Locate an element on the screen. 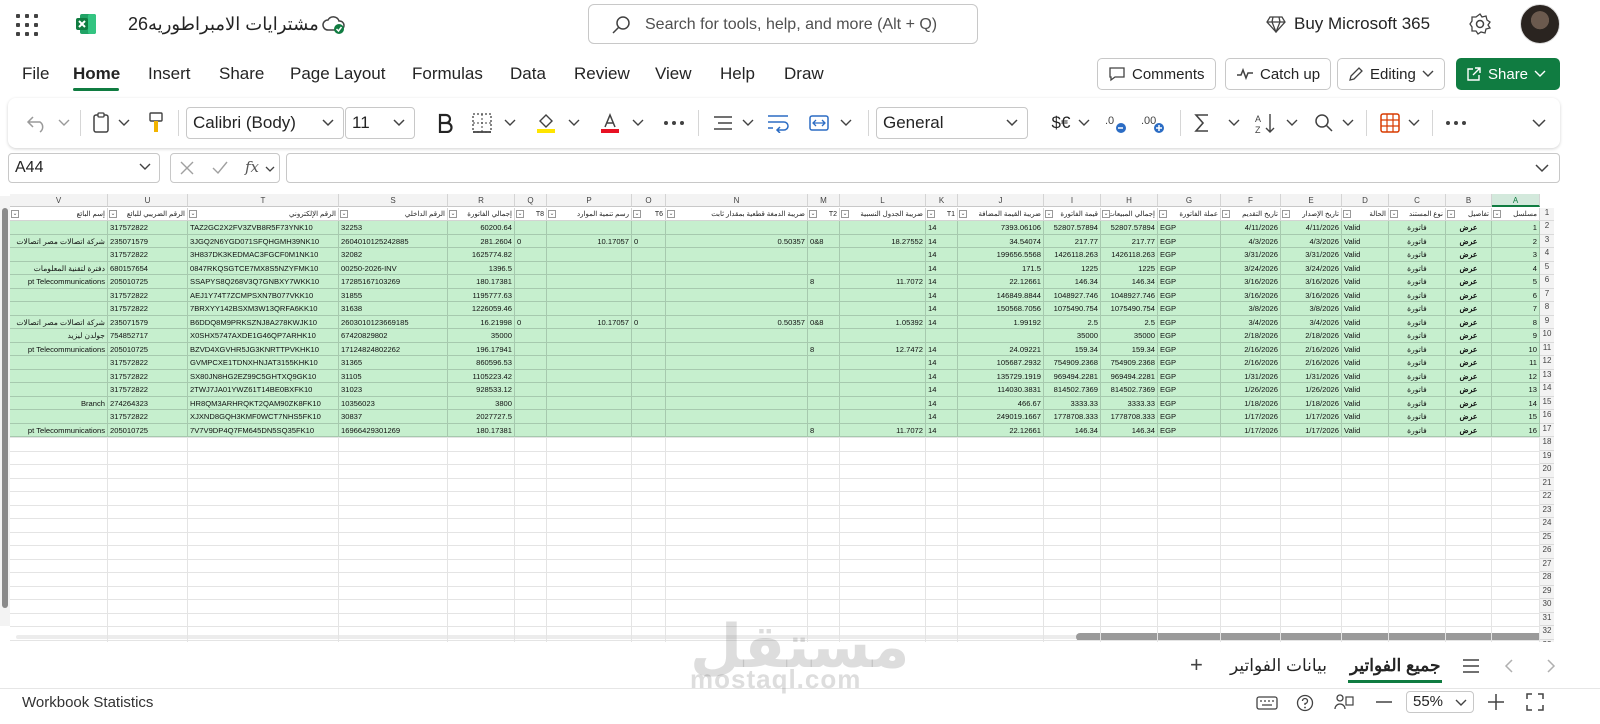 Image resolution: width=1600 pixels, height=724 pixels. cell-l: 11.7072 is located at coordinates (883, 282).